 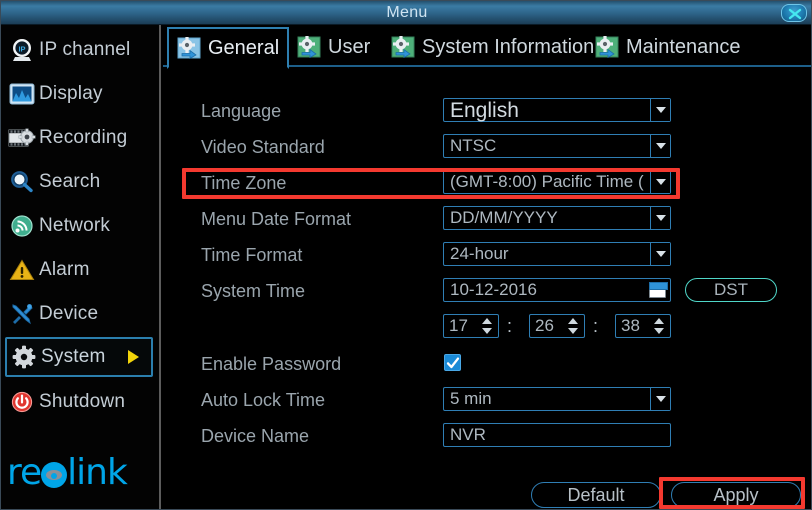 What do you see at coordinates (54, 475) in the screenshot?
I see `reolink-eye-icon` at bounding box center [54, 475].